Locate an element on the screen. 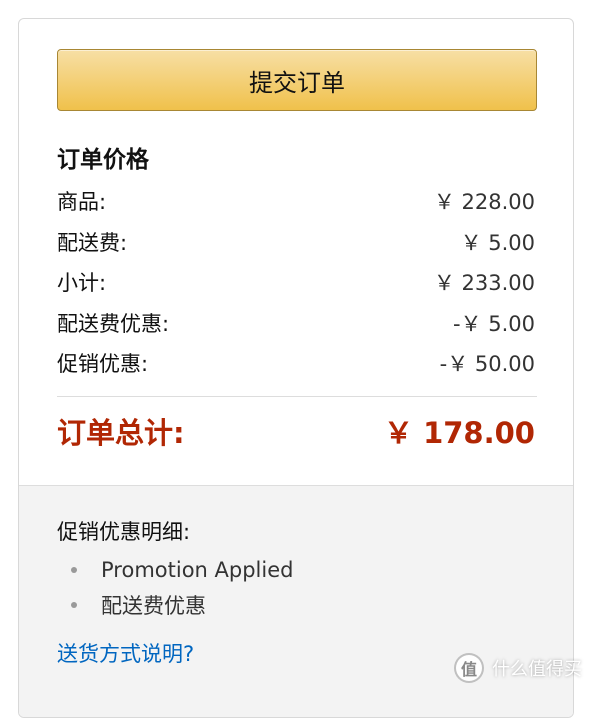 This screenshot has width=600, height=718. price-amount: ￥ 228.00 is located at coordinates (484, 201).